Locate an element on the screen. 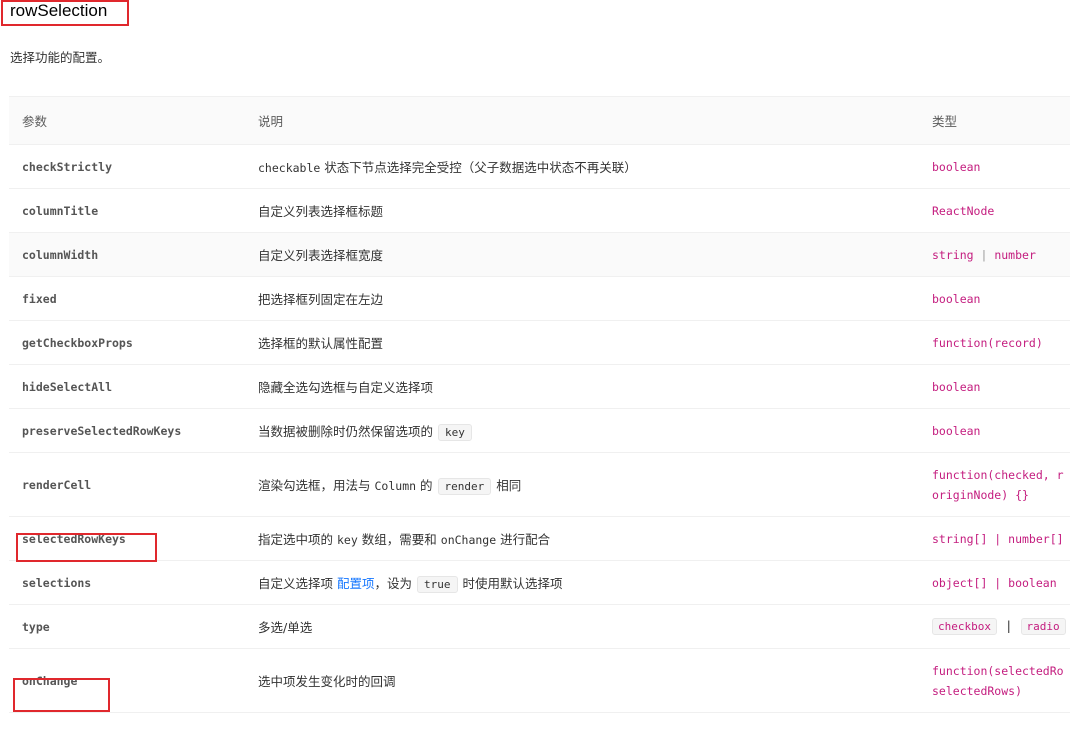 This screenshot has width=1070, height=732. param-type: function(record) is located at coordinates (987, 342).